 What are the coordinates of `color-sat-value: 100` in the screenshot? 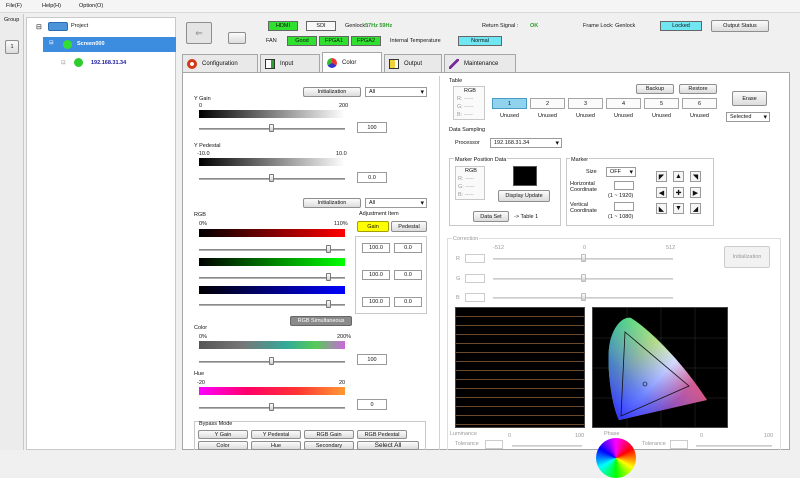 It's located at (372, 359).